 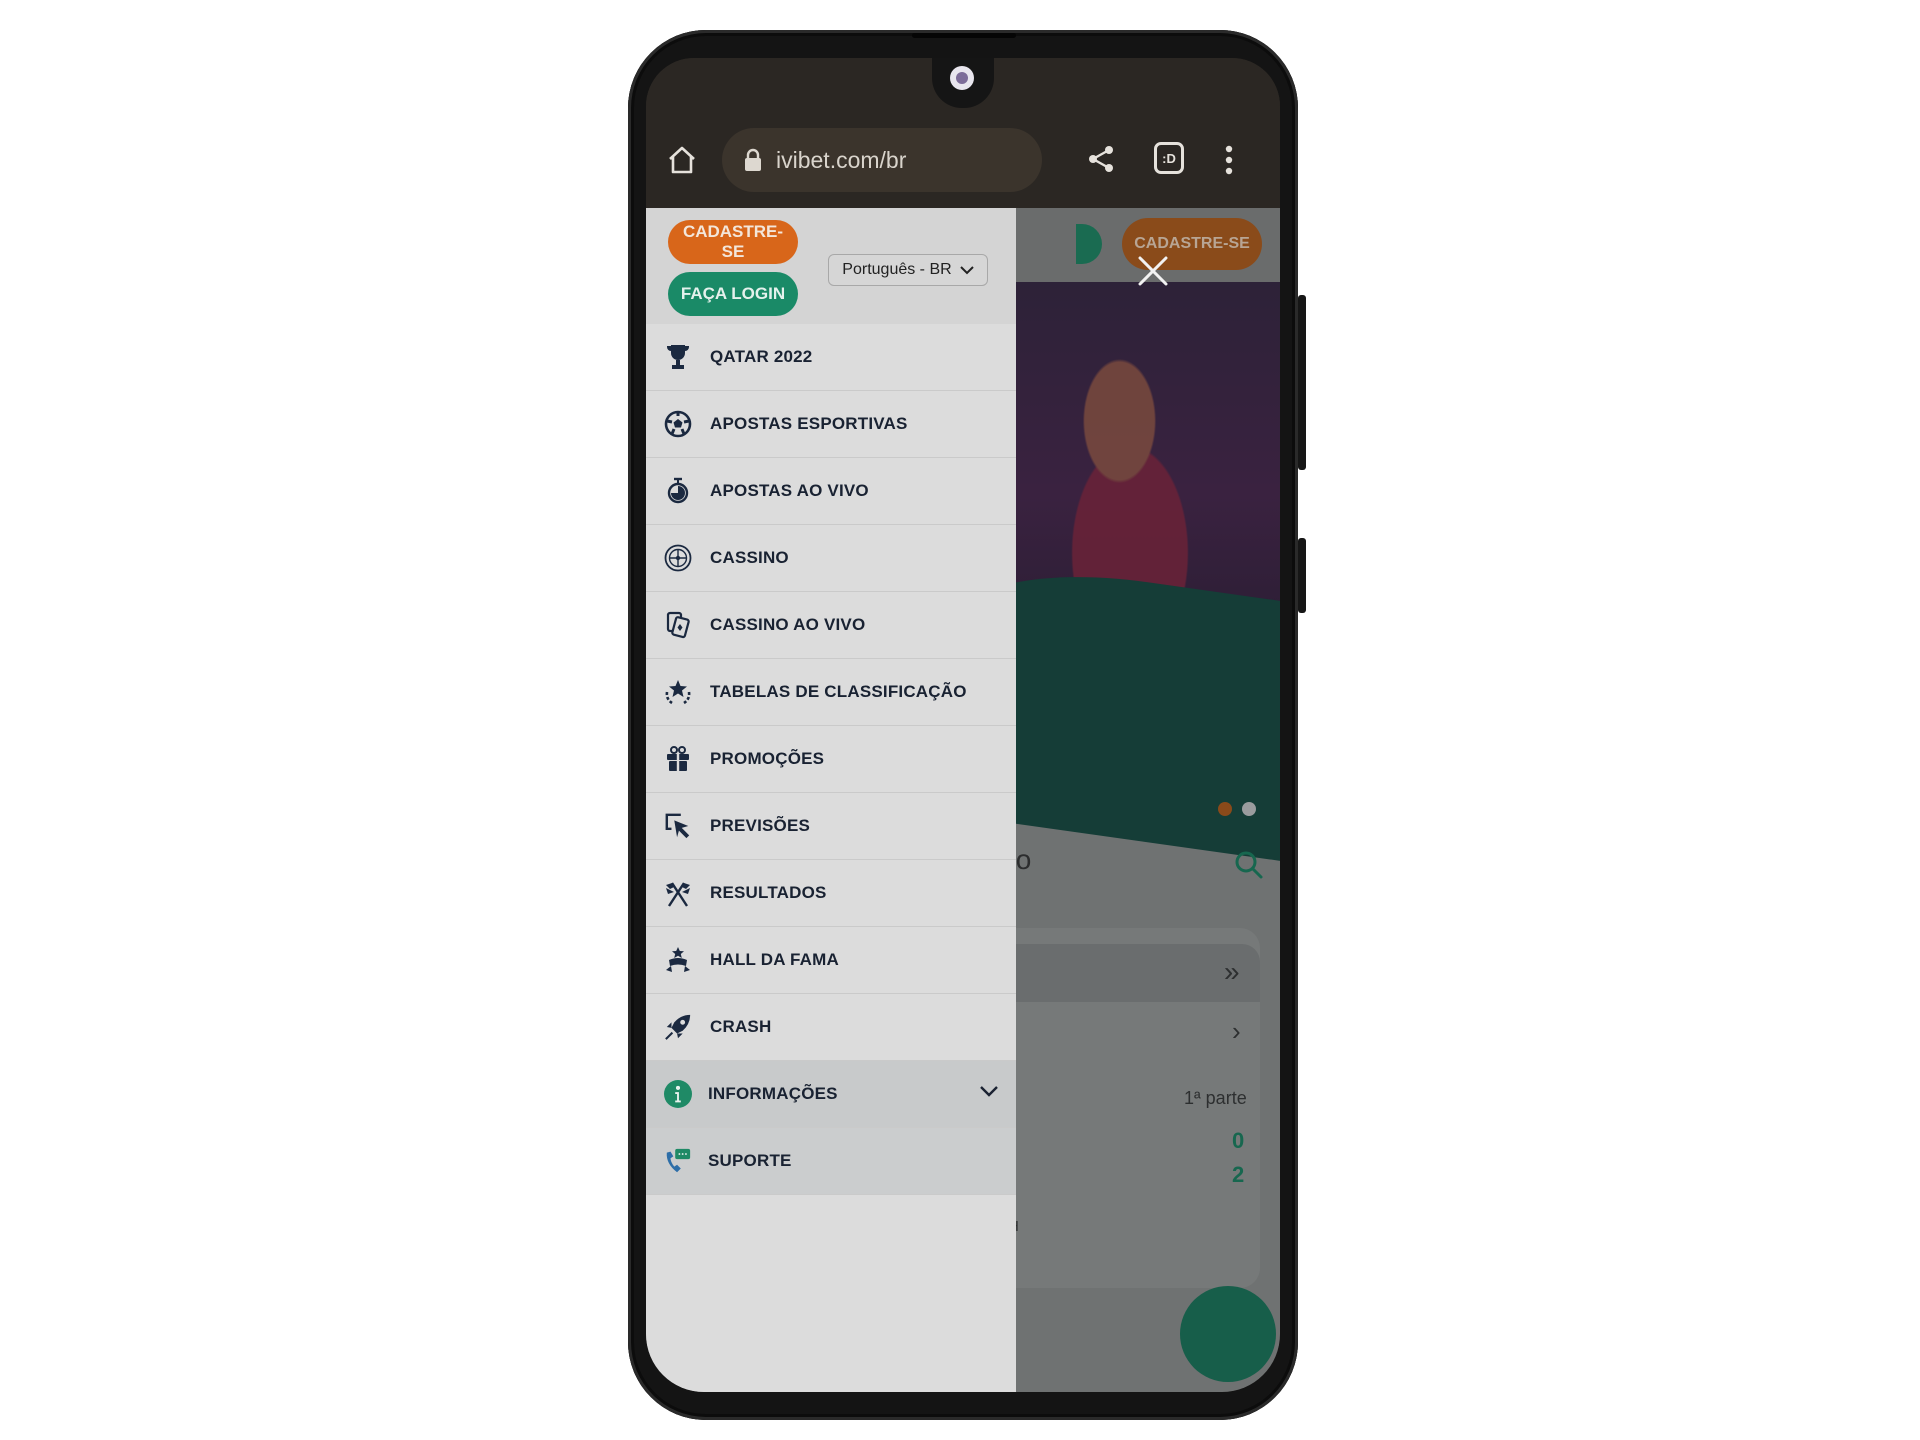 What do you see at coordinates (1228, 1334) in the screenshot?
I see `betslip-fab` at bounding box center [1228, 1334].